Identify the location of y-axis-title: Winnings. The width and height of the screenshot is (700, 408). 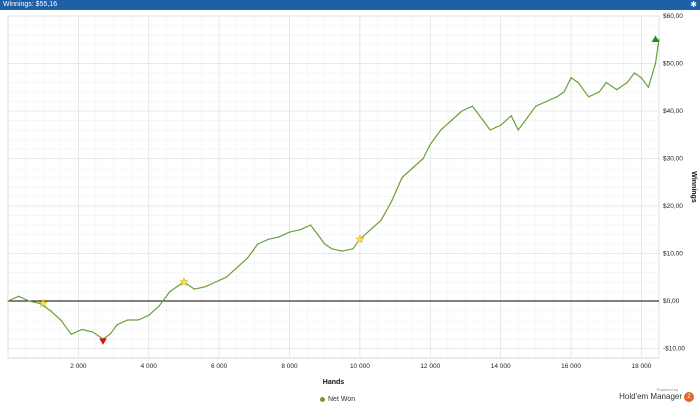
(693, 187).